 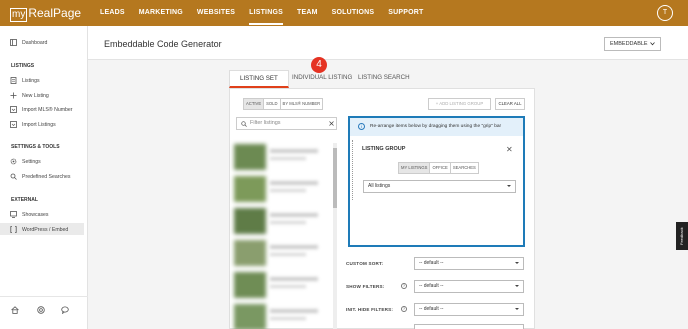 What do you see at coordinates (41, 310) in the screenshot?
I see `support-icon` at bounding box center [41, 310].